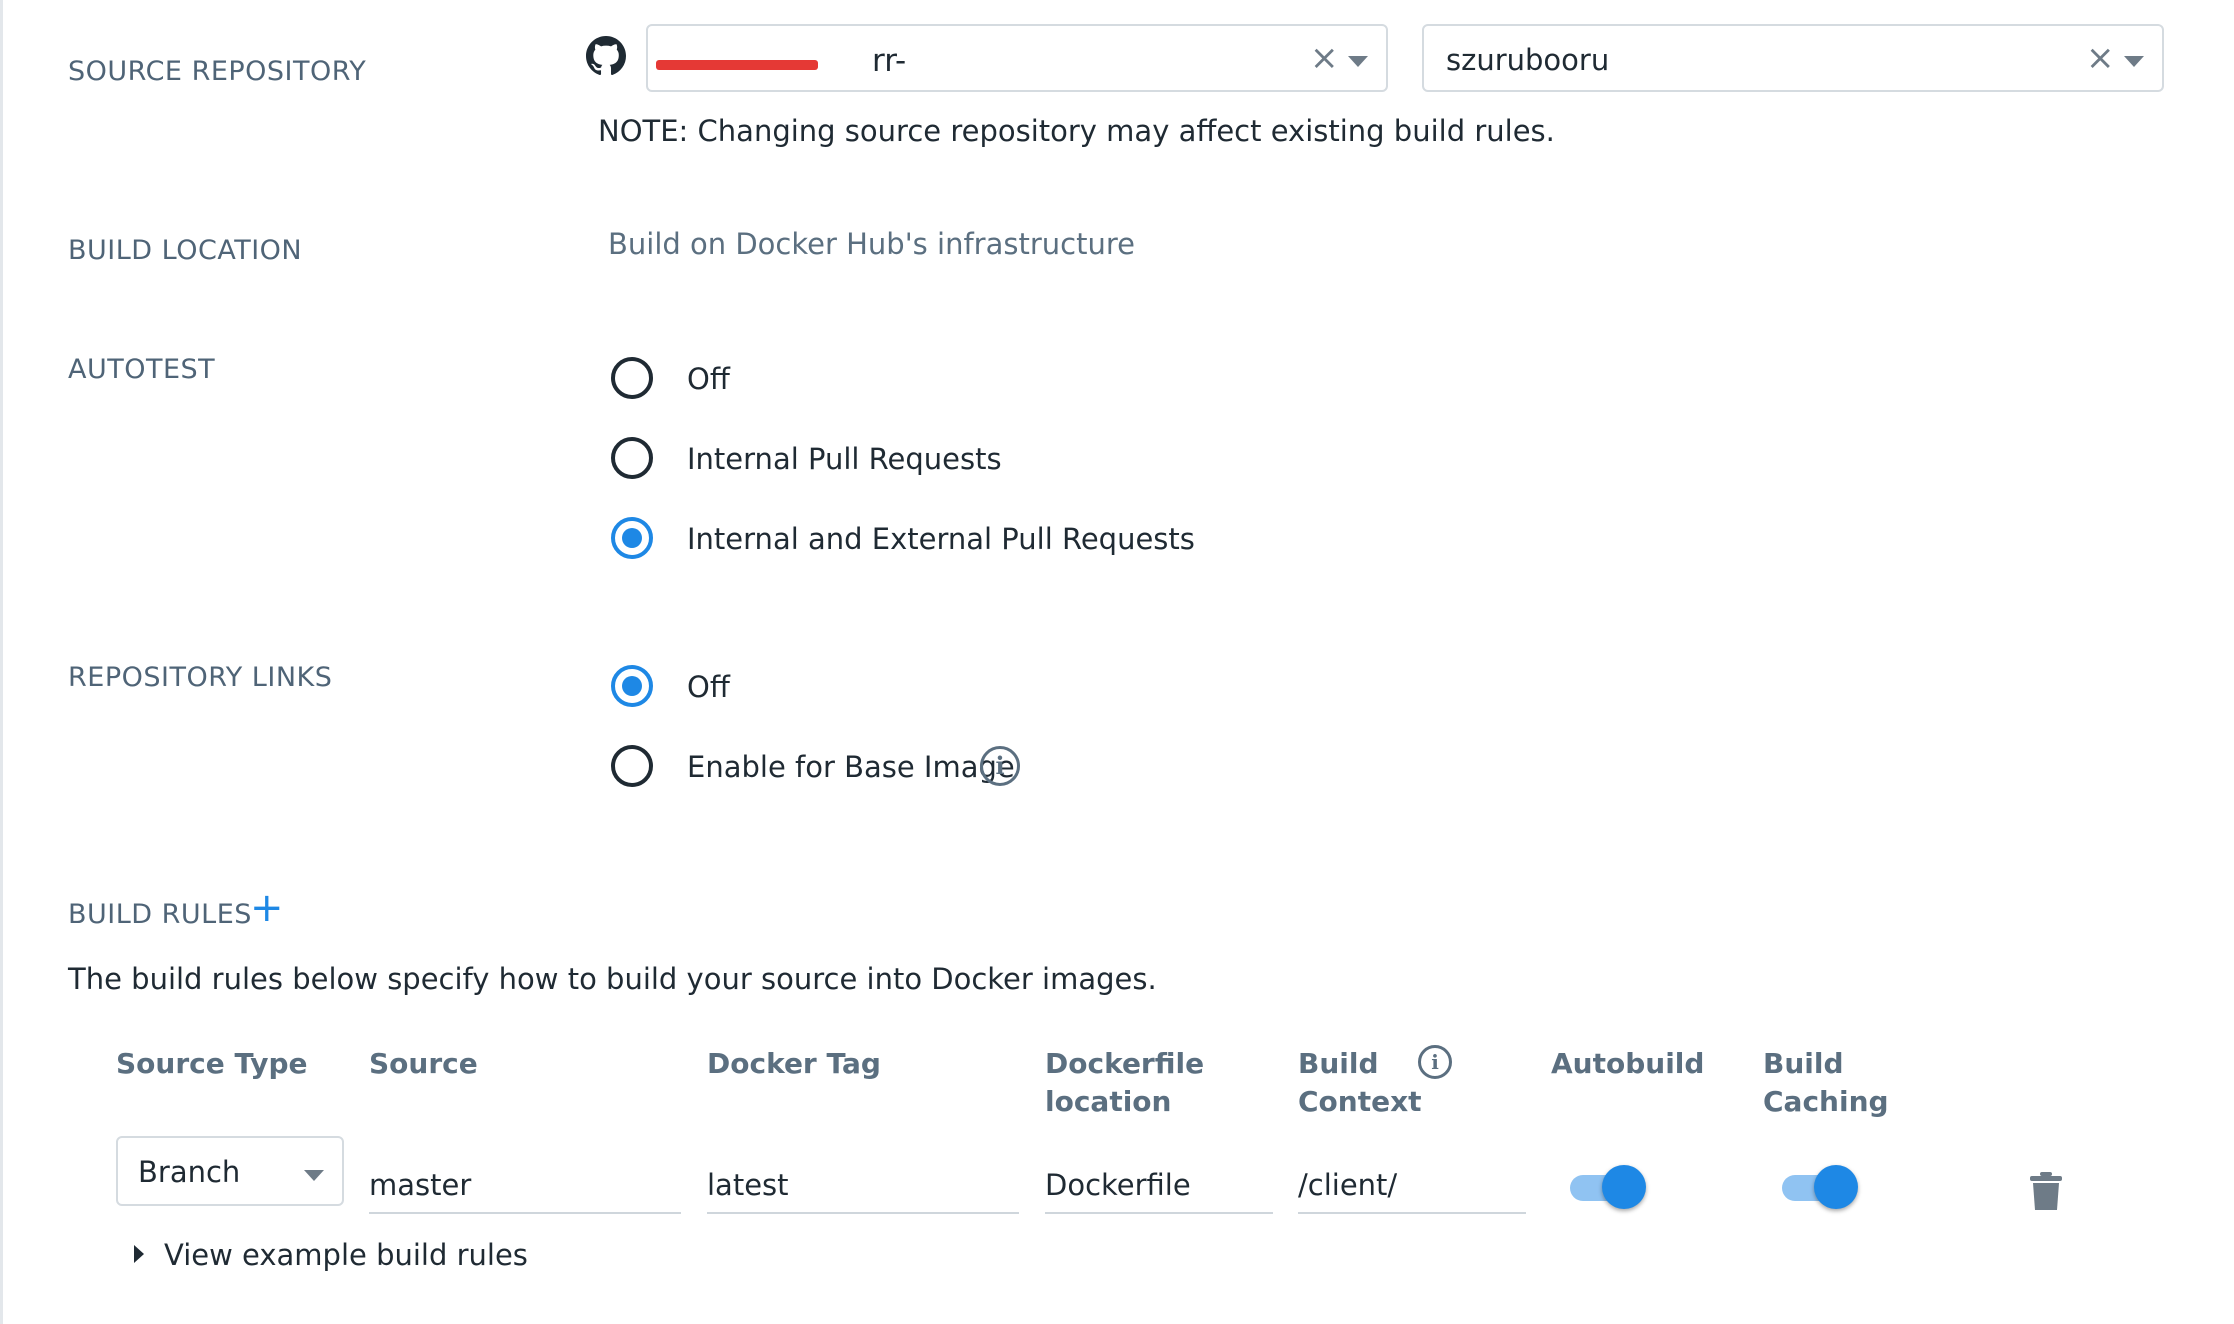 The height and width of the screenshot is (1324, 2234). What do you see at coordinates (1412, 1185) in the screenshot?
I see `build-context-input: /client/` at bounding box center [1412, 1185].